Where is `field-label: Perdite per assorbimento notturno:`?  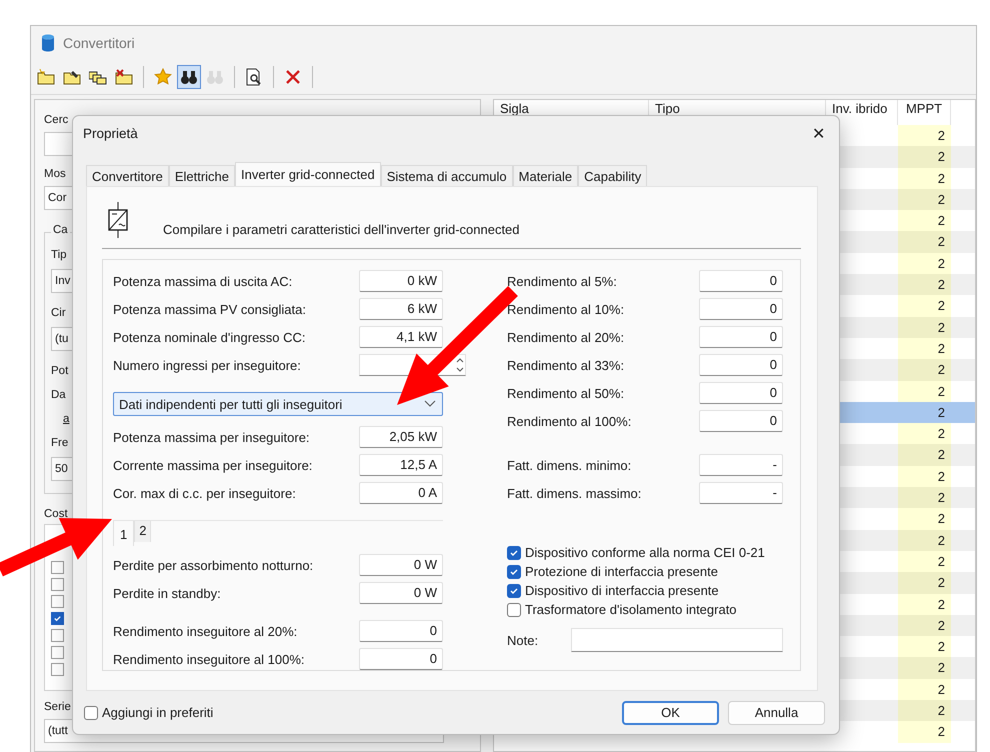 field-label: Perdite per assorbimento notturno: is located at coordinates (213, 565).